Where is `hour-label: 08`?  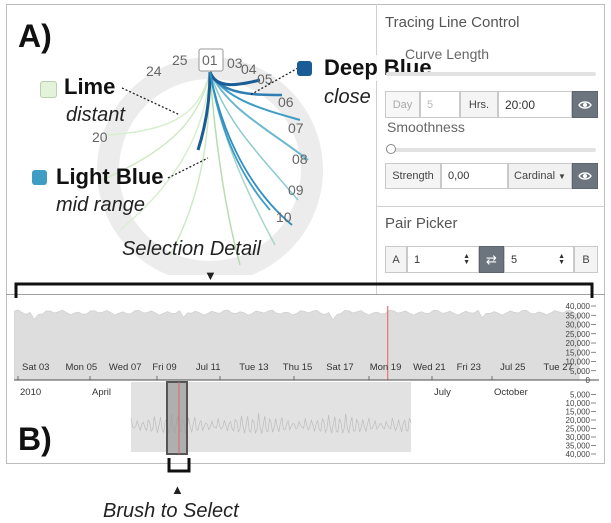
hour-label: 08 is located at coordinates (300, 159).